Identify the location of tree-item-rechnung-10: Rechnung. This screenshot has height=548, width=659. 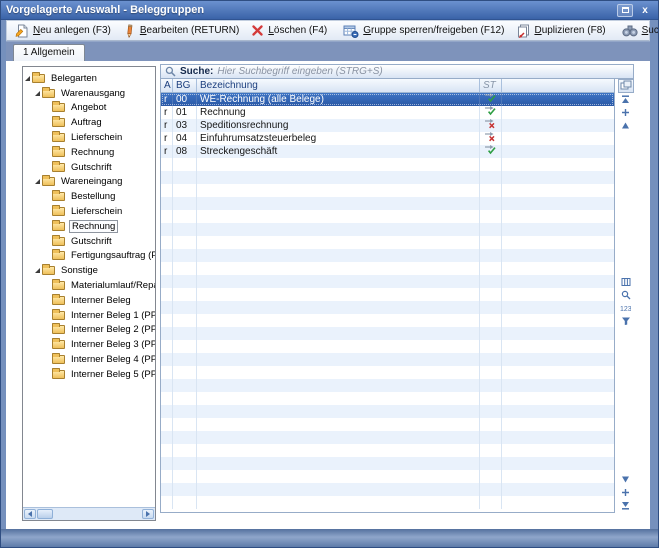
(89, 226).